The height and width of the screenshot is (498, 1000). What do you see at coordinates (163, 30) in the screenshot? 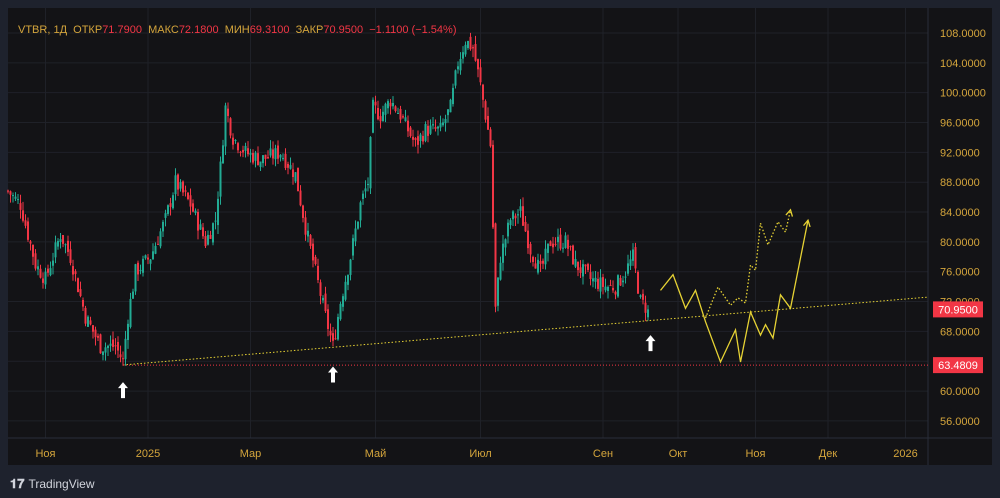
I see `high-label: МАКС` at bounding box center [163, 30].